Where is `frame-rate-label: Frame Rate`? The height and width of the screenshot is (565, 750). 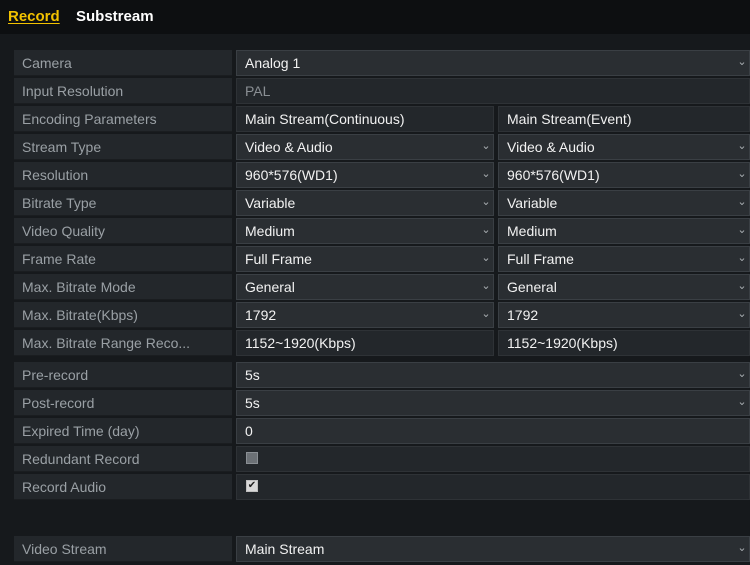
frame-rate-label: Frame Rate is located at coordinates (123, 259).